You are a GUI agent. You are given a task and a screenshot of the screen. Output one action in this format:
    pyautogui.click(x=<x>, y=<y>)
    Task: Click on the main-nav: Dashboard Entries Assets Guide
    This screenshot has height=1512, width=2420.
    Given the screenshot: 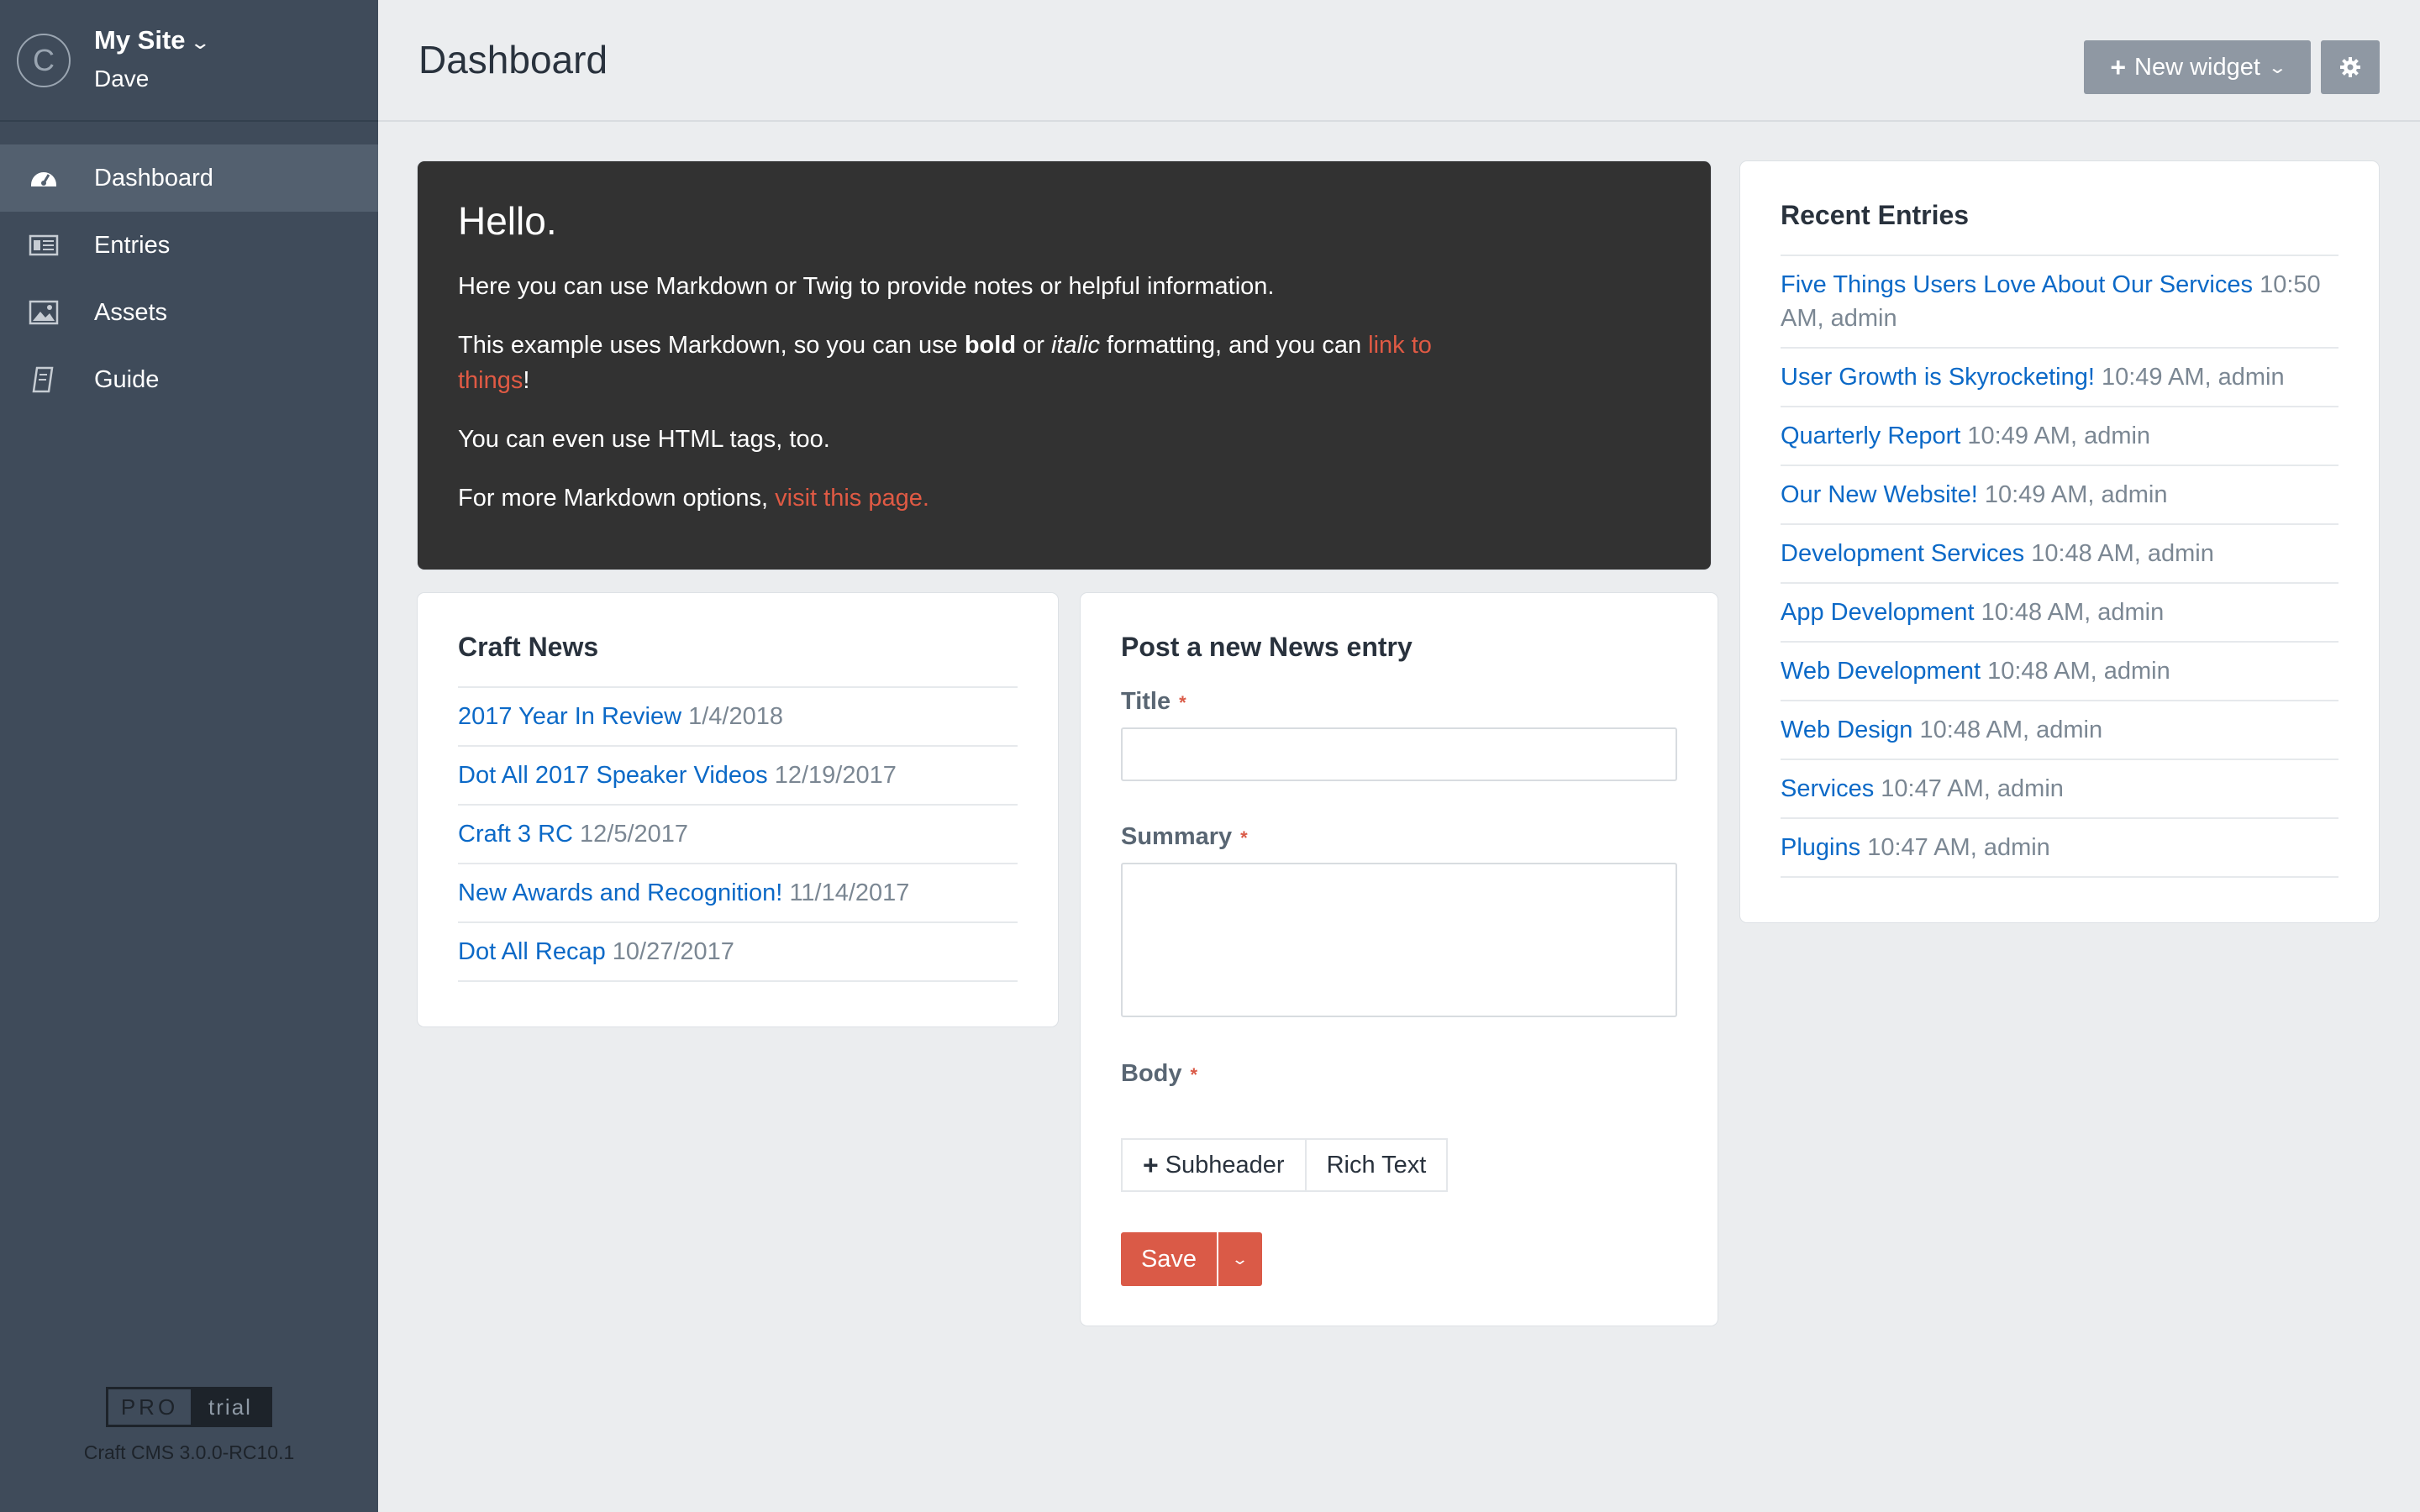 What is the action you would take?
    pyautogui.click(x=189, y=278)
    